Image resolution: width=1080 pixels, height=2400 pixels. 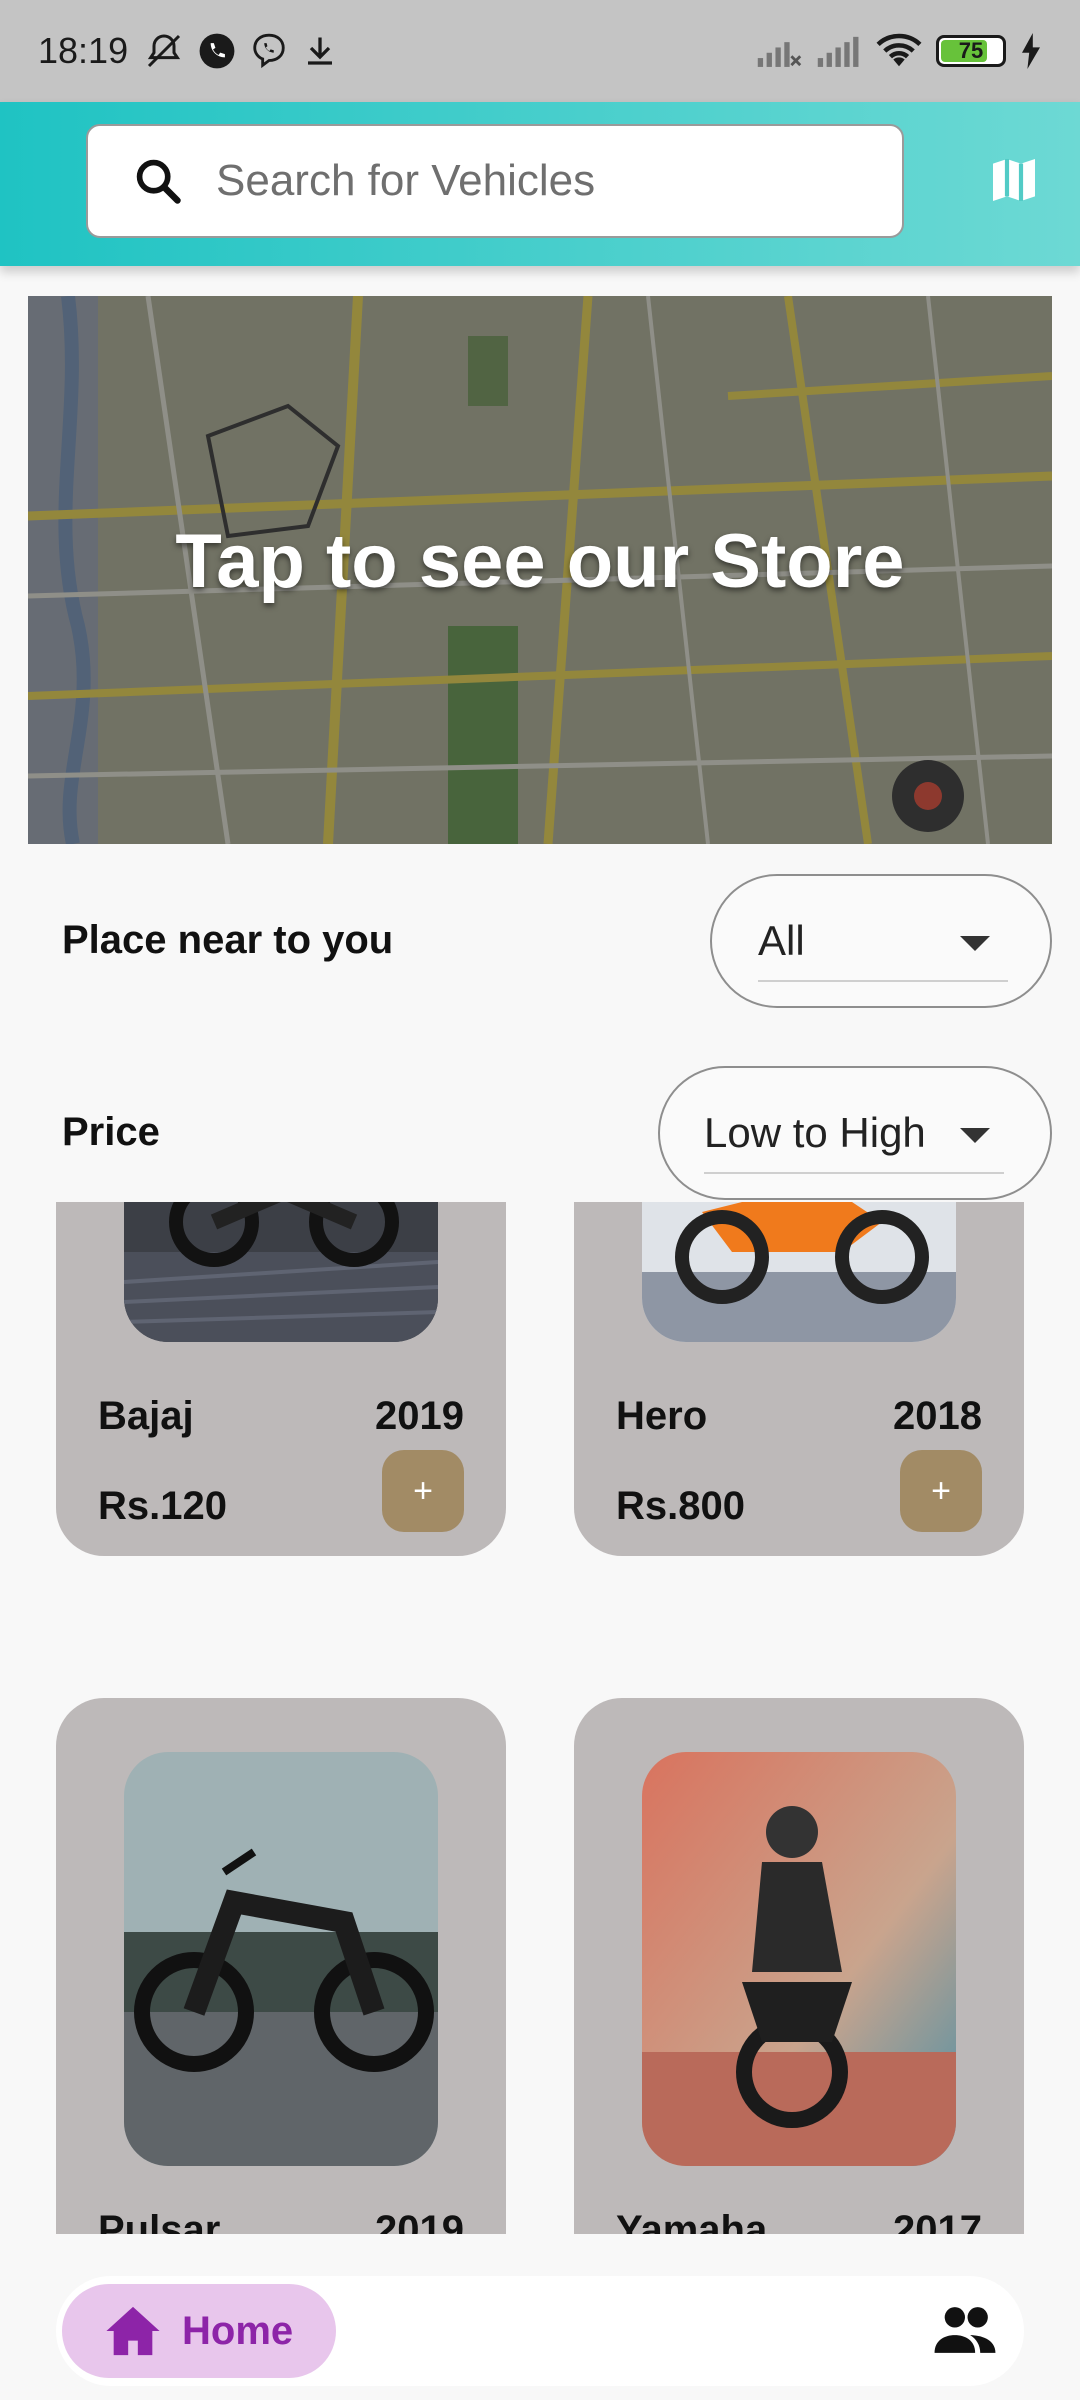 I want to click on map-view-button, so click(x=1014, y=180).